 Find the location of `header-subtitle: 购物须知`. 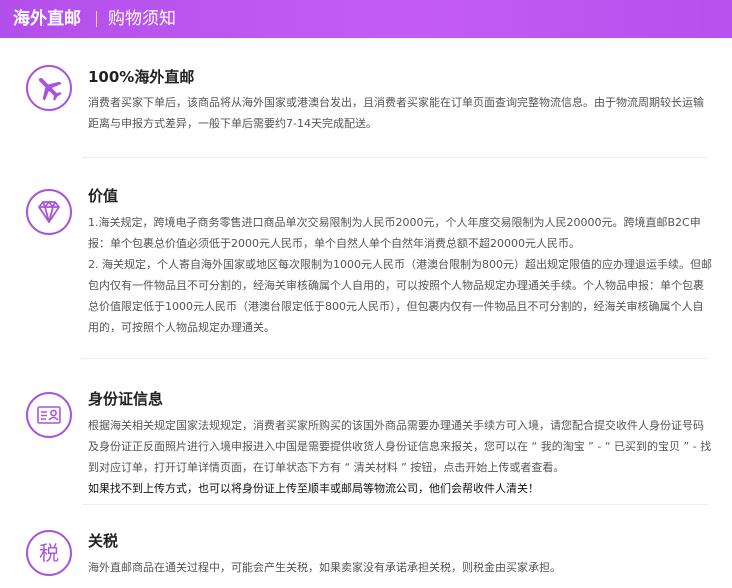

header-subtitle: 购物须知 is located at coordinates (142, 19).